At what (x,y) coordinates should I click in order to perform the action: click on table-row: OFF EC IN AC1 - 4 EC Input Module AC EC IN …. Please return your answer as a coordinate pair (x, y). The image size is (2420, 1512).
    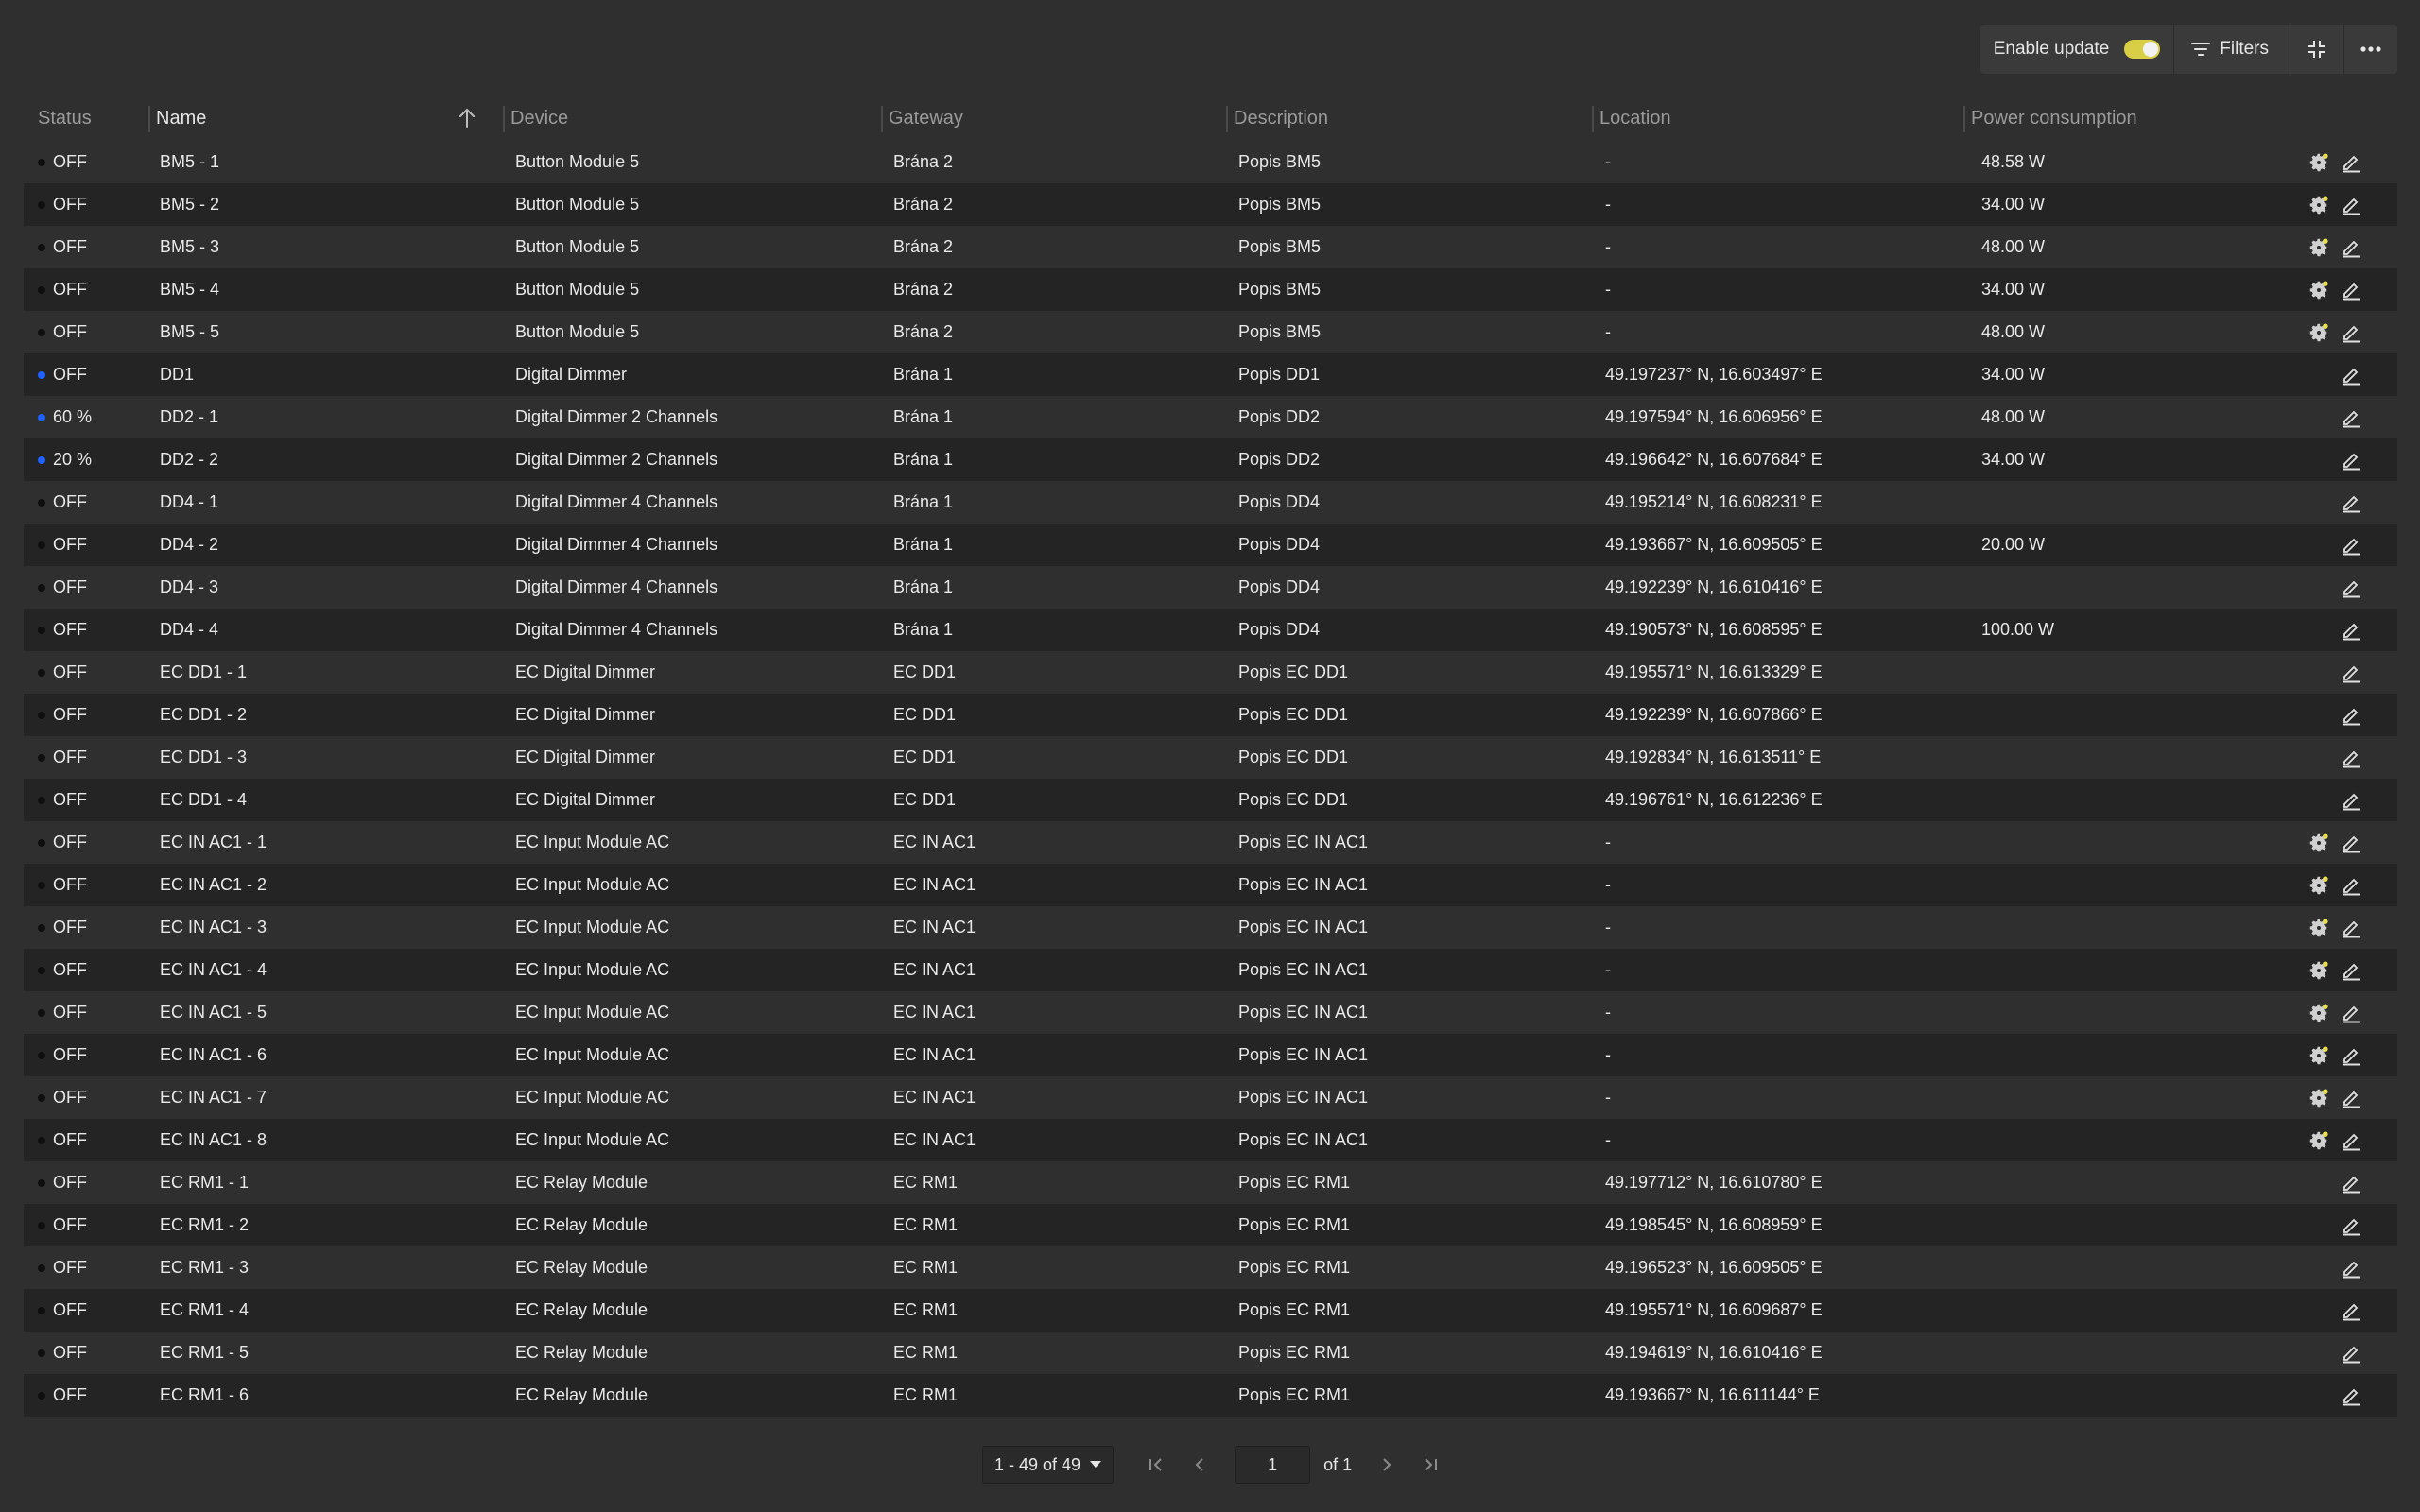
    Looking at the image, I should click on (1210, 970).